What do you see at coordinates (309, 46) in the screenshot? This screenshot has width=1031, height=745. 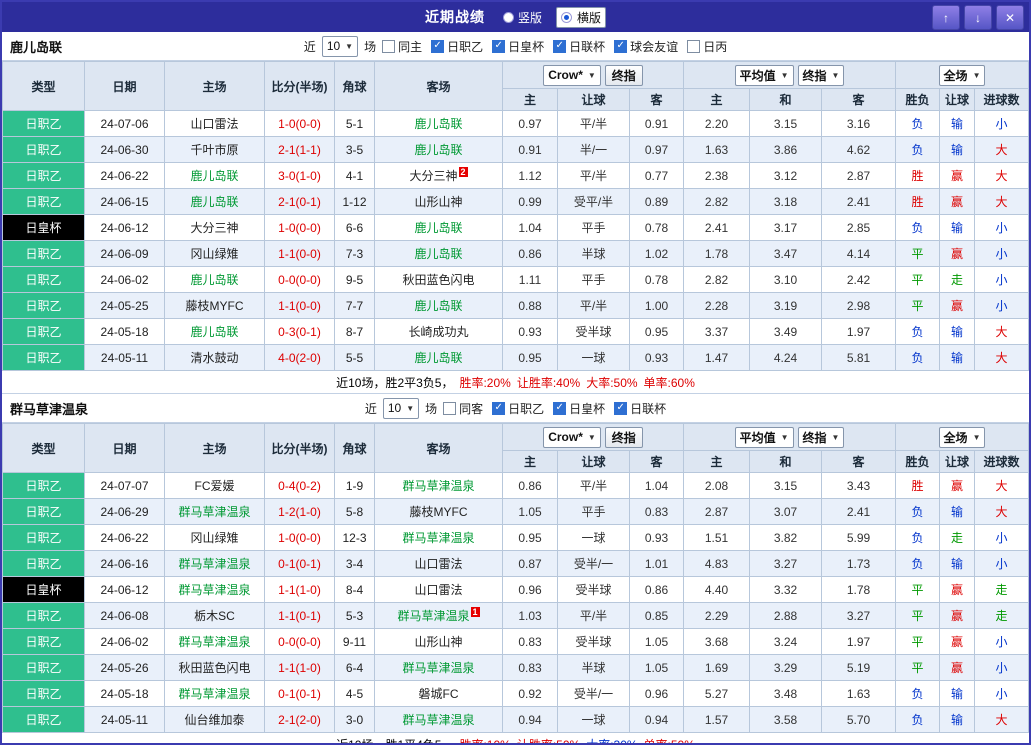 I see `near-label: 近` at bounding box center [309, 46].